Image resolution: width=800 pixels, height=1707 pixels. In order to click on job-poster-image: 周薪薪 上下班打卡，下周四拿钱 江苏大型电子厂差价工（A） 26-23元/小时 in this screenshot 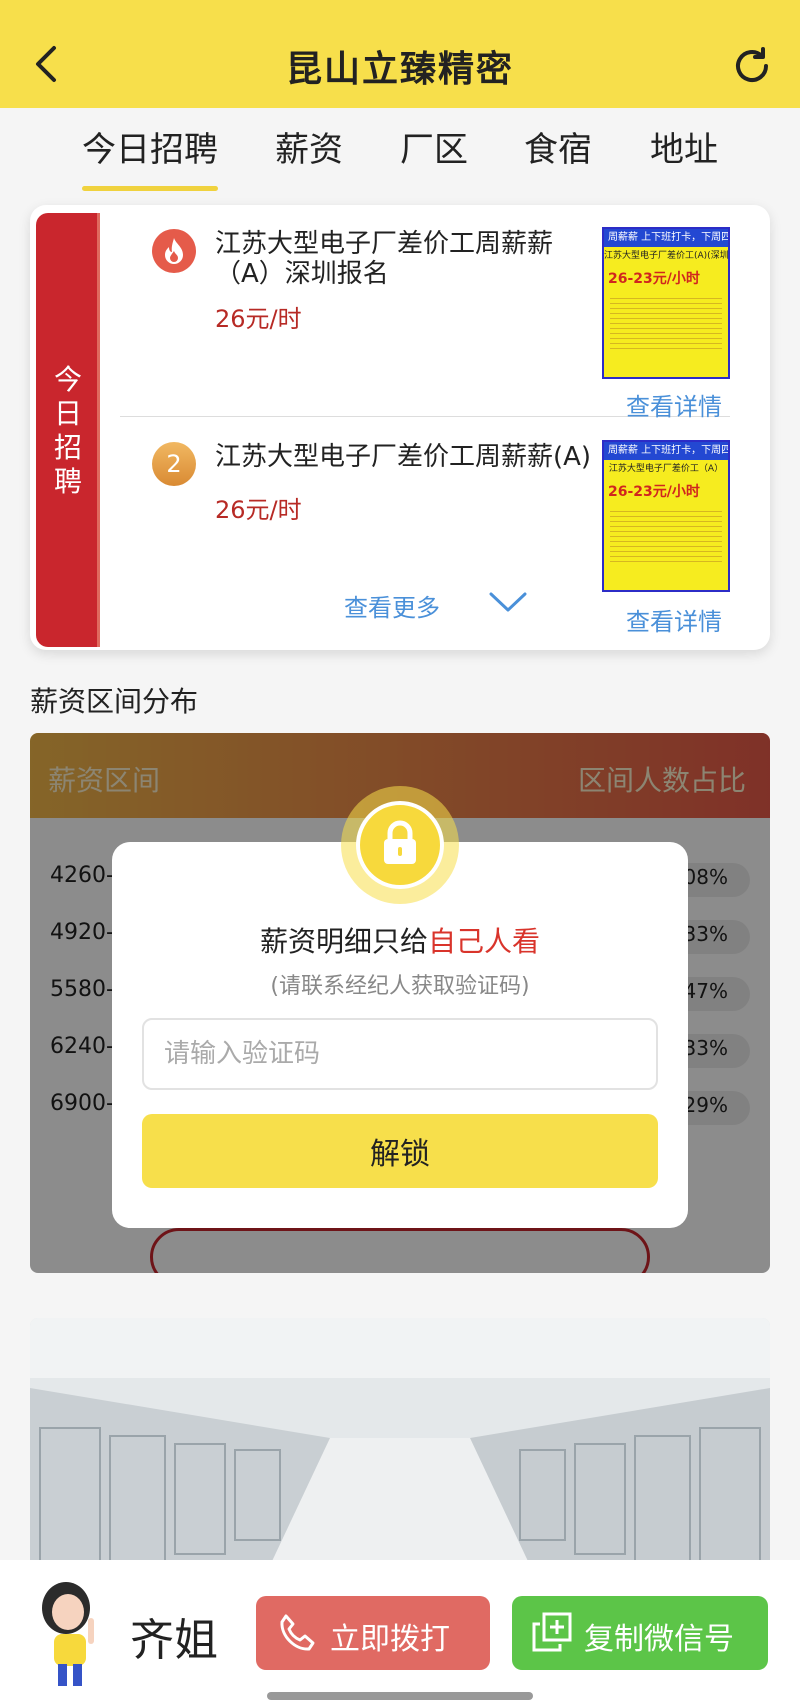, I will do `click(666, 516)`.